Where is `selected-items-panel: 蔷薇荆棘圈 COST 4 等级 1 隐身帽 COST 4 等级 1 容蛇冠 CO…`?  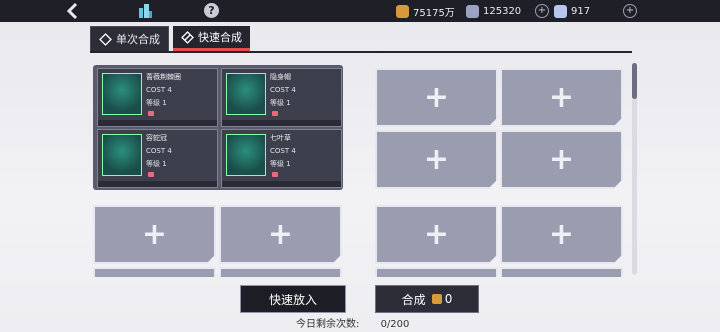
selected-items-panel: 蔷薇荆棘圈 COST 4 等级 1 隐身帽 COST 4 等级 1 容蛇冠 CO… is located at coordinates (218, 127).